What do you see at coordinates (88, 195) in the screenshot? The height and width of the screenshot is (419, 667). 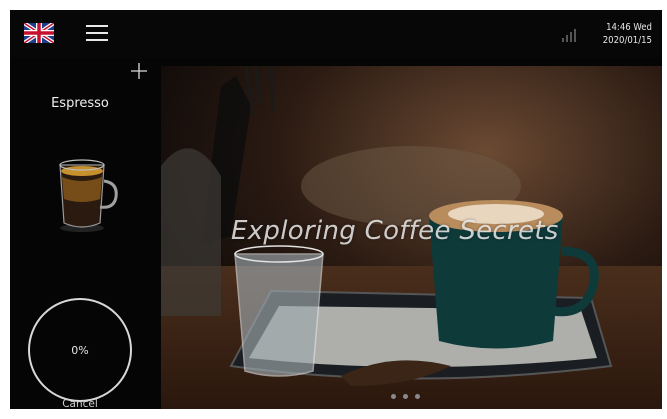 I see `espresso-cup-icon` at bounding box center [88, 195].